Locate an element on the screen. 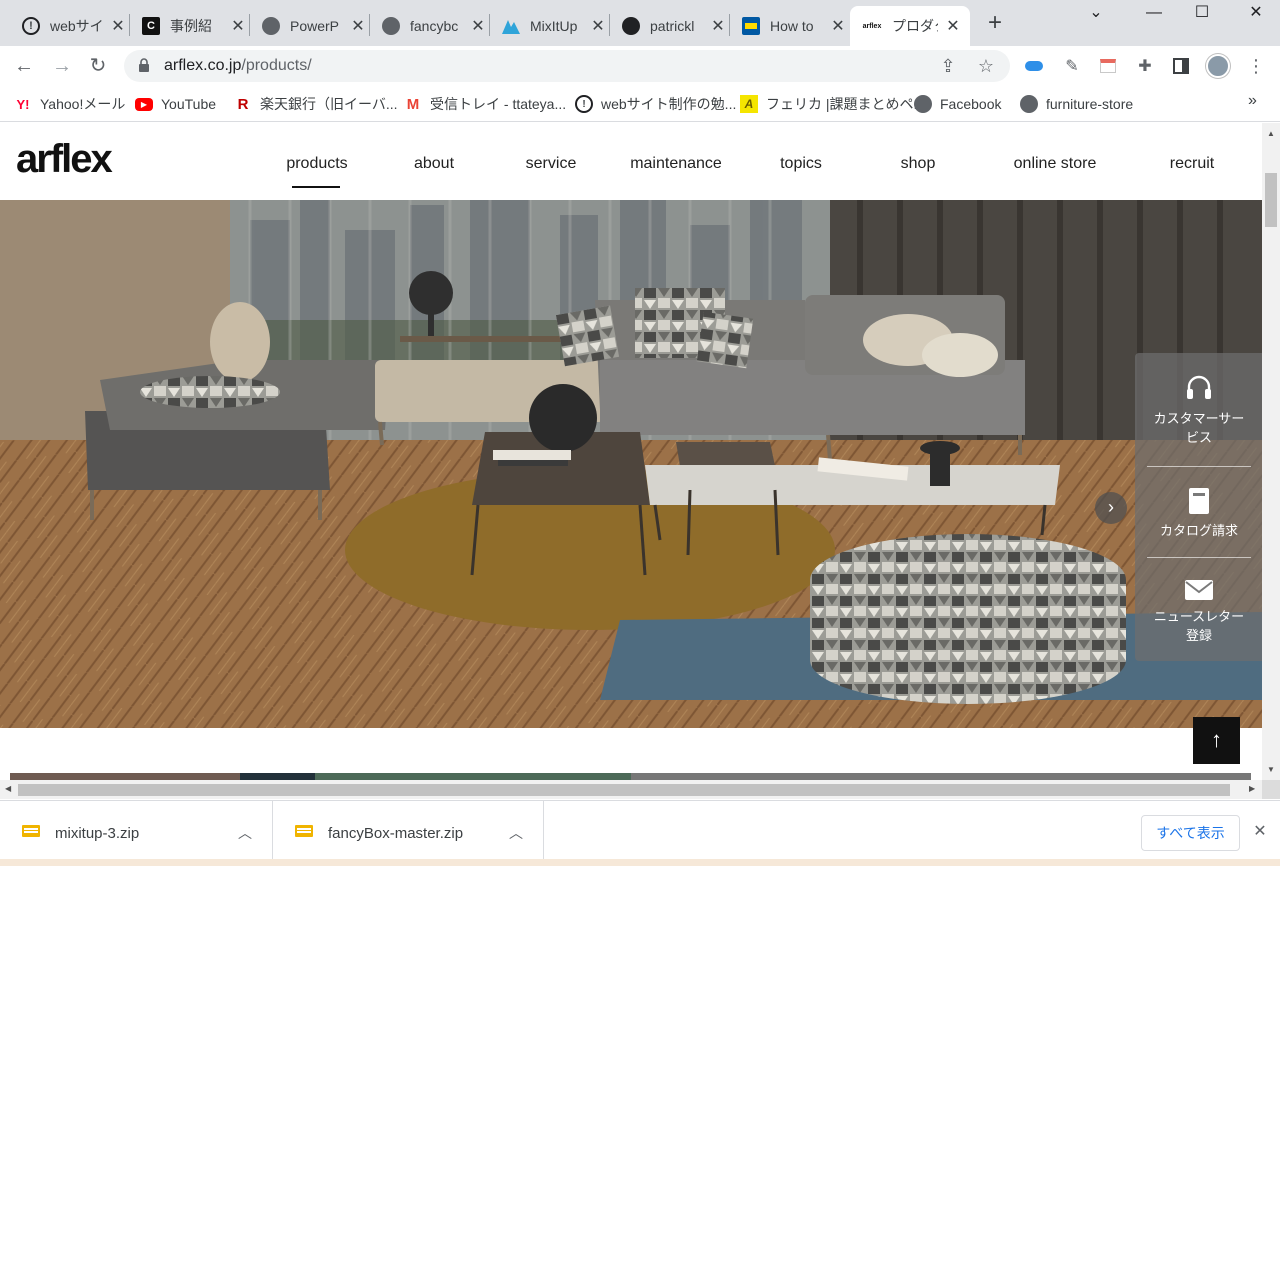 Image resolution: width=1280 pixels, height=1280 pixels. window-close-button: ✕ is located at coordinates (1256, 14).